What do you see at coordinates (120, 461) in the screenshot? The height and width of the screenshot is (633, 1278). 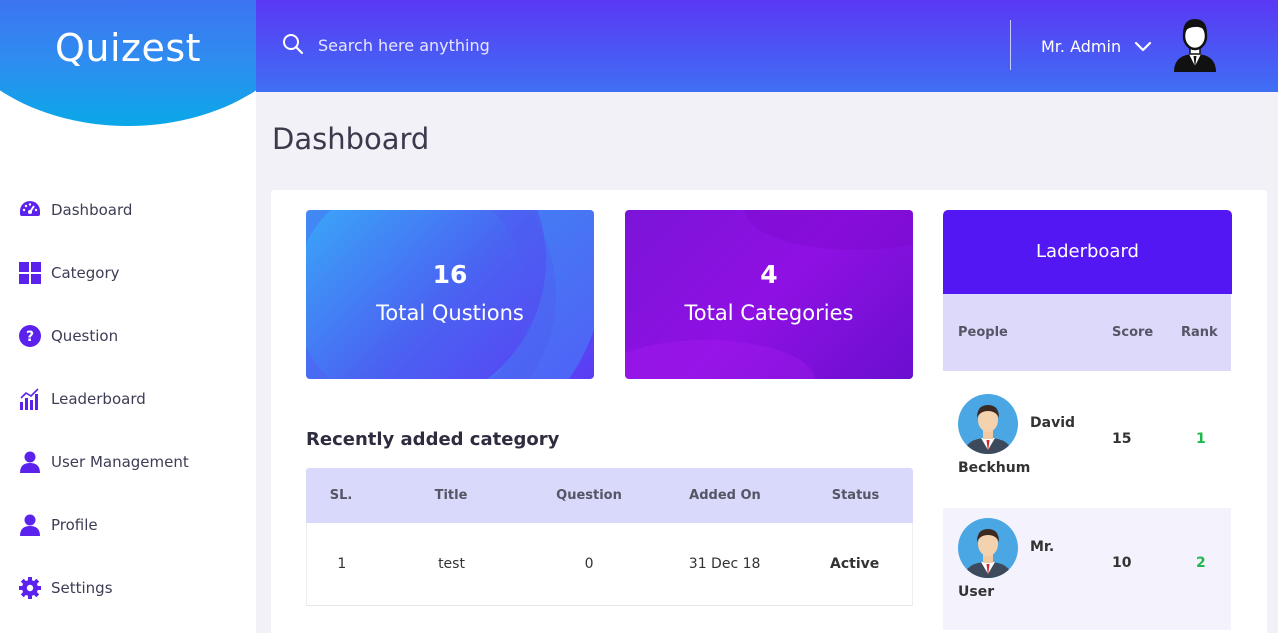 I see `sidebar-item-label: User Management` at bounding box center [120, 461].